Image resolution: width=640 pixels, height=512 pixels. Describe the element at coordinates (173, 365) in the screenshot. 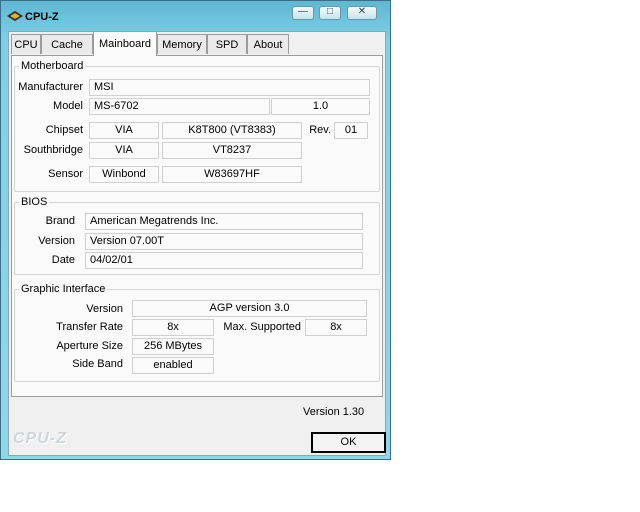

I see `side-band-field: enabled` at that location.